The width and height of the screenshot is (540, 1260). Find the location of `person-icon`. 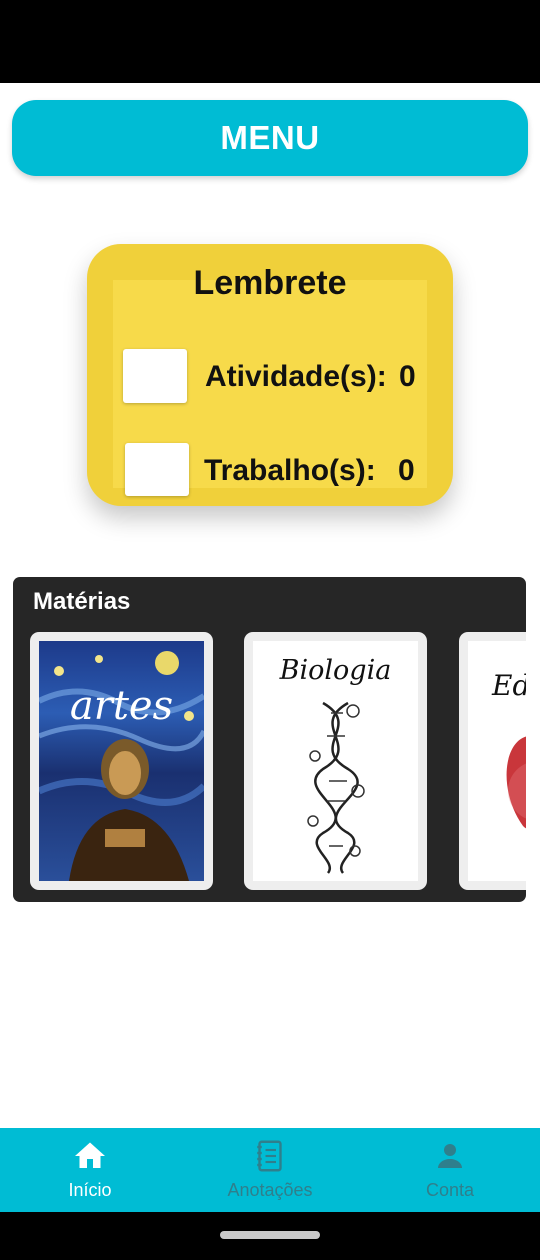

person-icon is located at coordinates (450, 1156).